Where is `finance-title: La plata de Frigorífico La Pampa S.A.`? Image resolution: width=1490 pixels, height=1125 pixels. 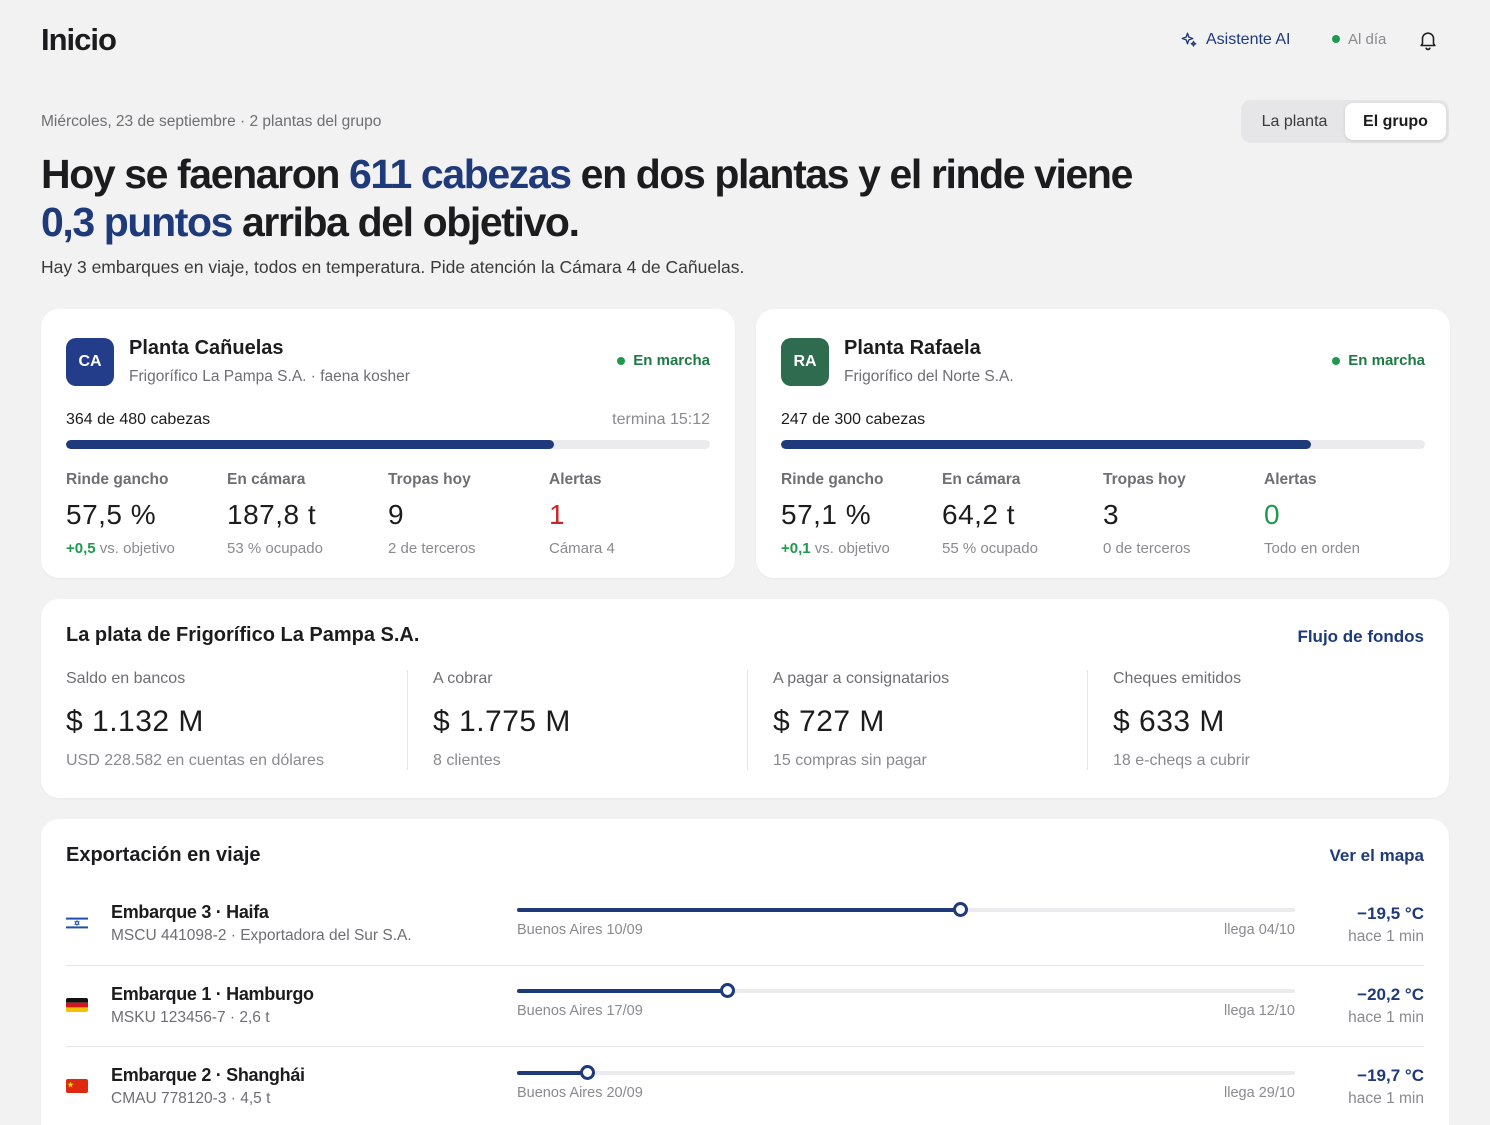
finance-title: La plata de Frigorífico La Pampa S.A. is located at coordinates (243, 635).